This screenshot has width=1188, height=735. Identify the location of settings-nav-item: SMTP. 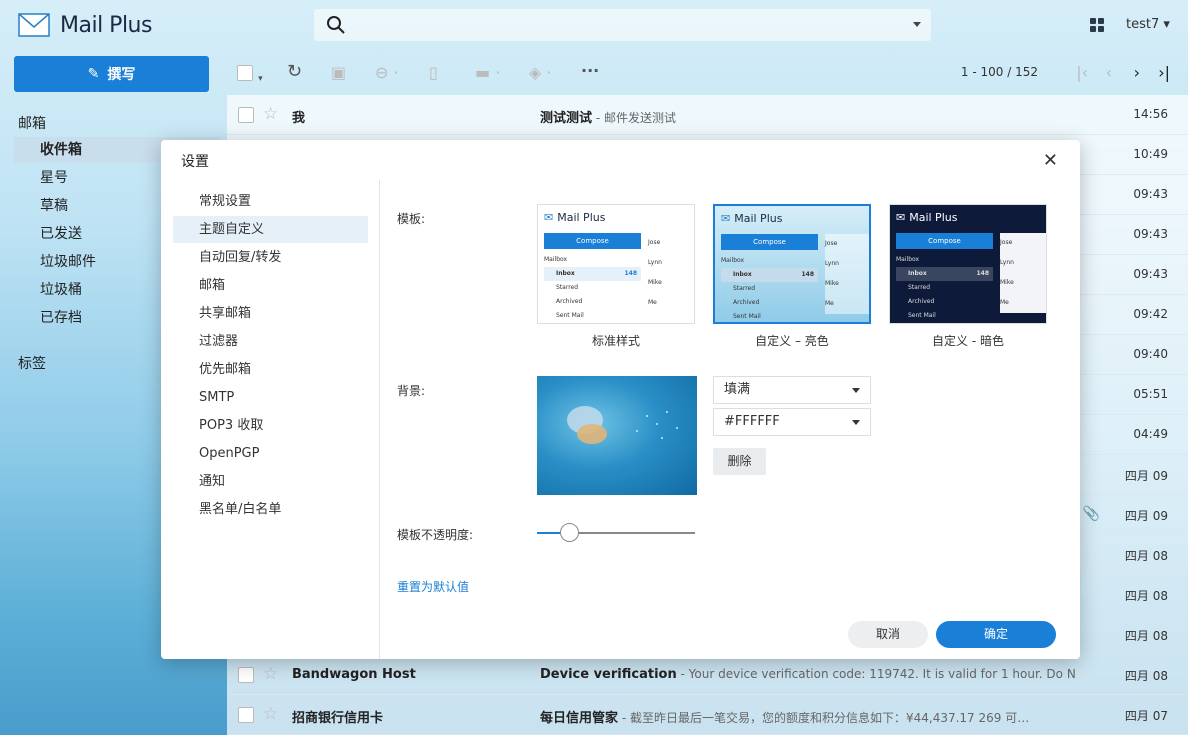
(270, 397).